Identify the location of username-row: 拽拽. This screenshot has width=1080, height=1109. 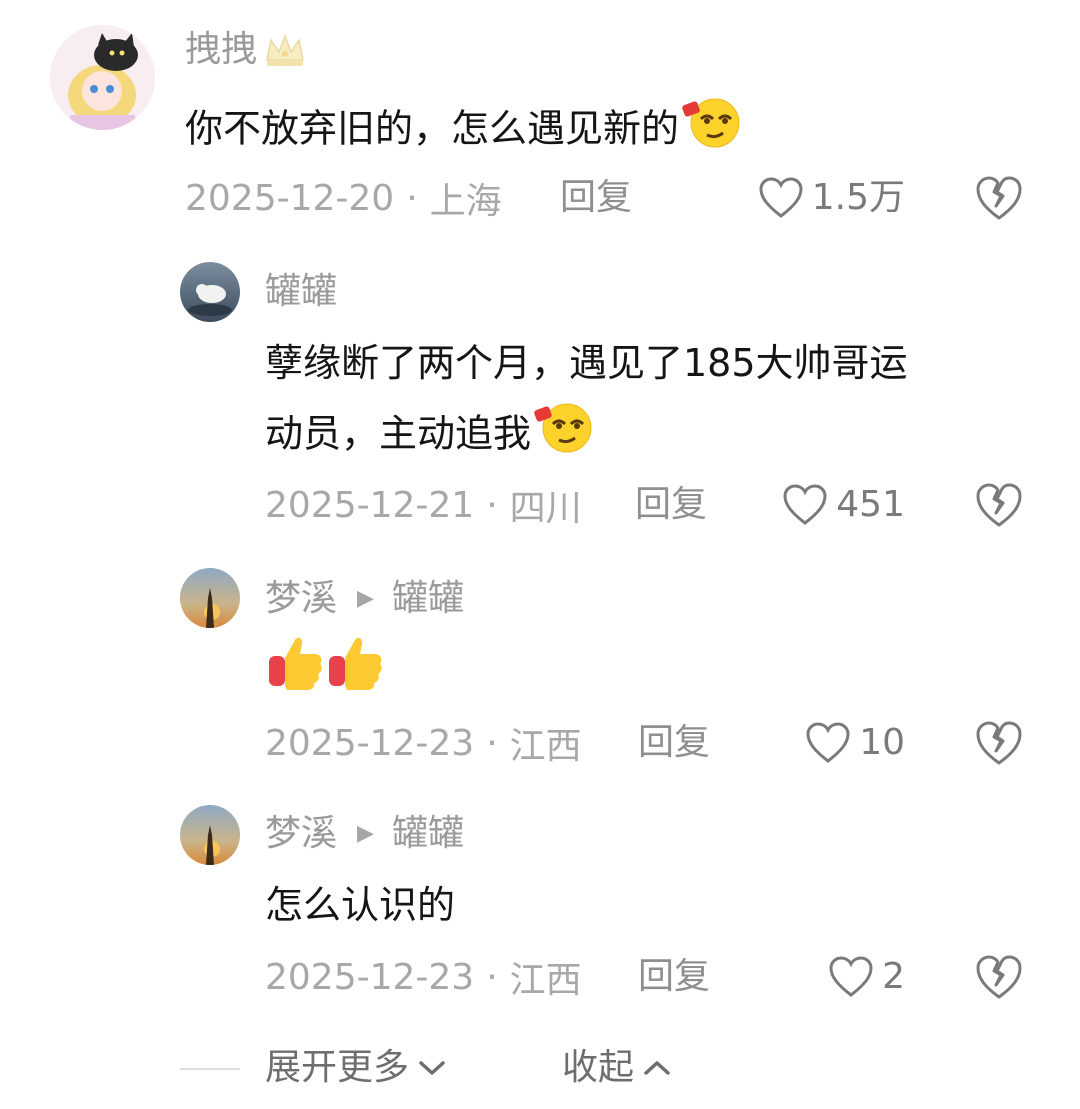
(246, 50).